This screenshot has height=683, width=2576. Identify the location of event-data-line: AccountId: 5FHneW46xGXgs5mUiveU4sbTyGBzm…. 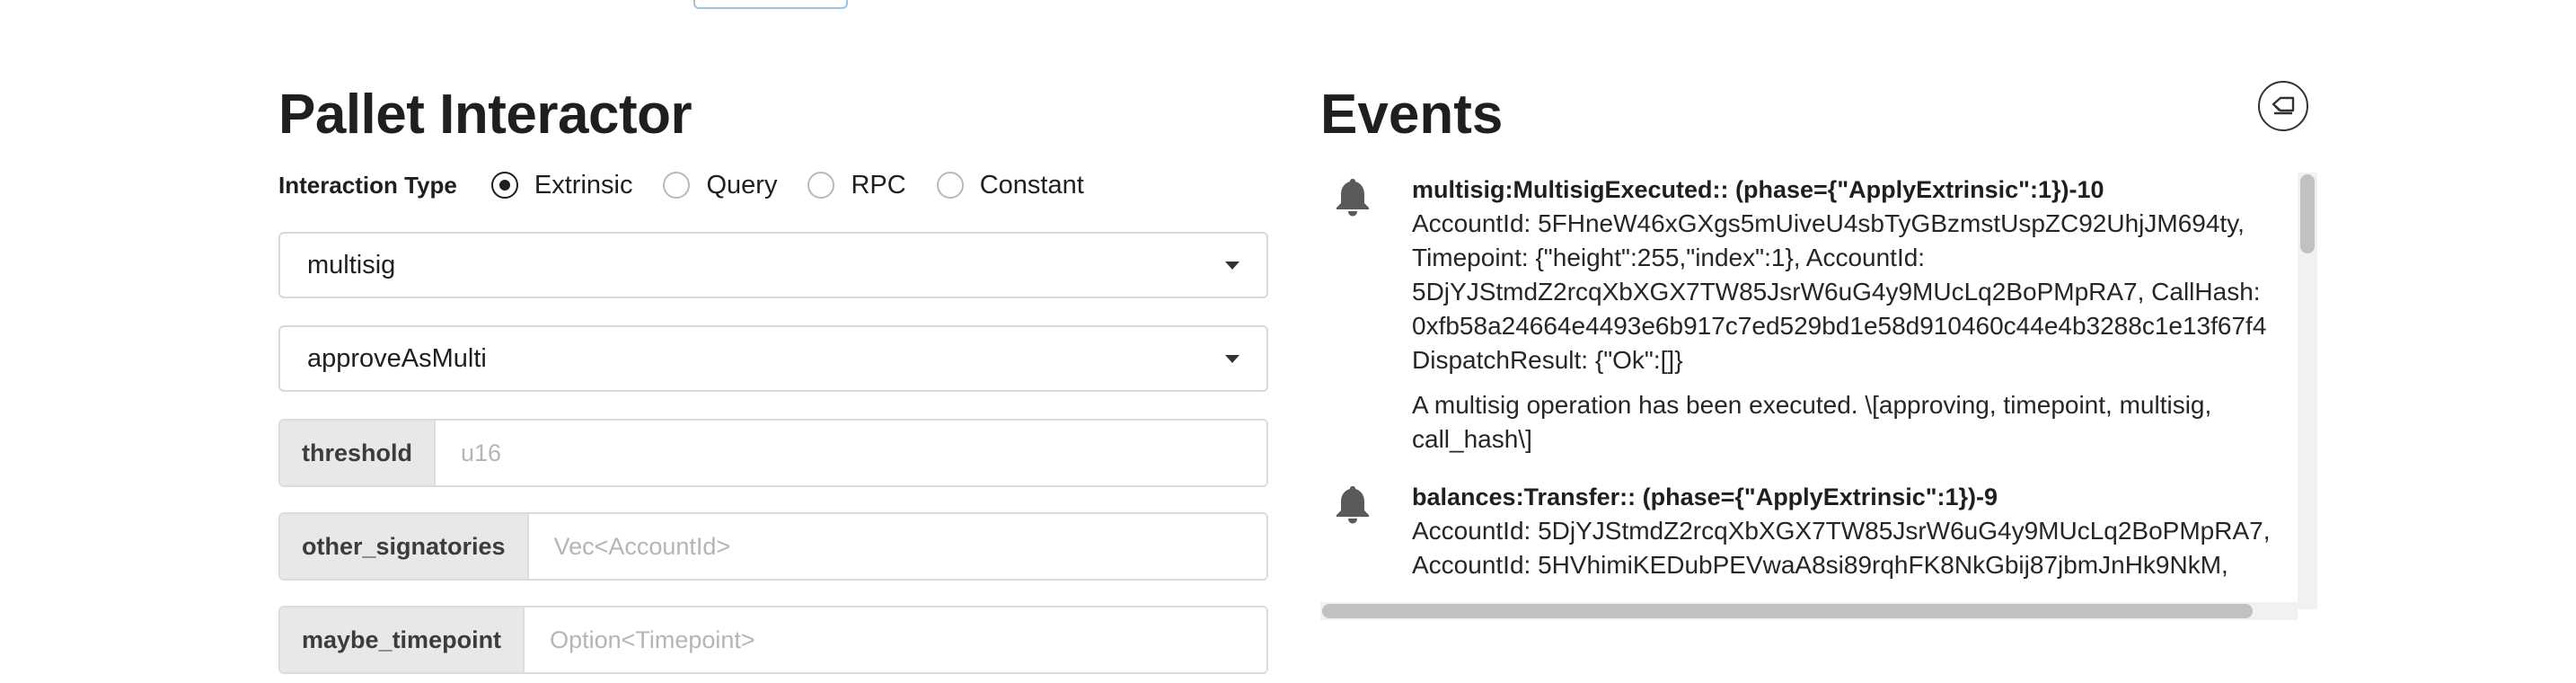
(1828, 223).